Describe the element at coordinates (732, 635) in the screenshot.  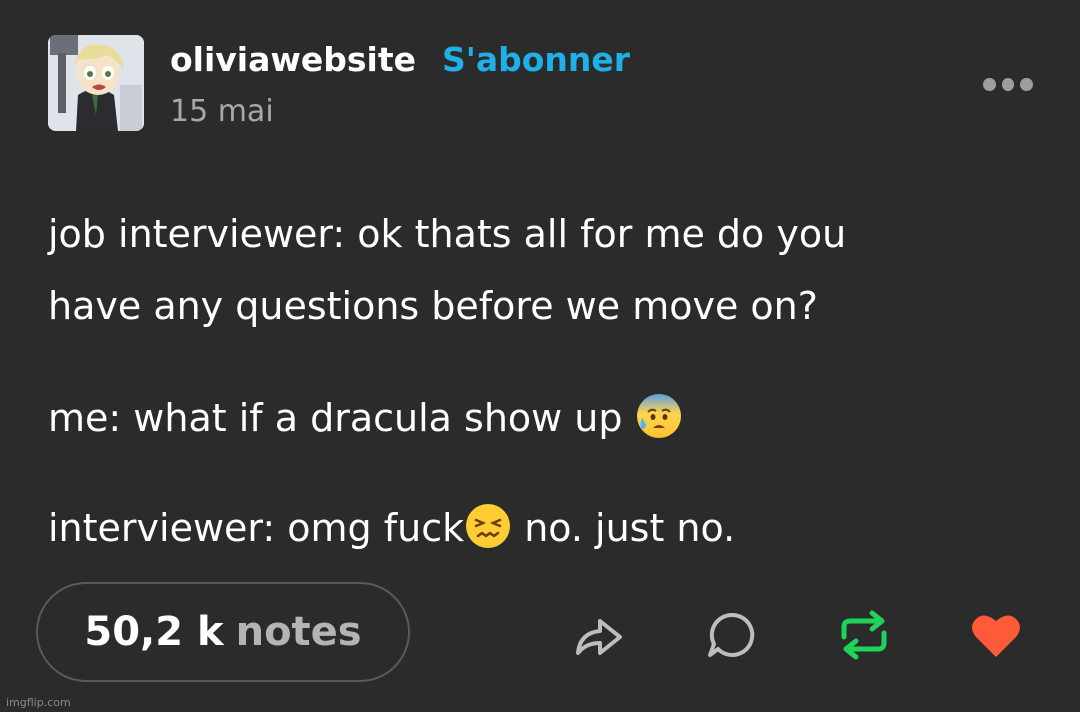
I see `reply-icon` at that location.